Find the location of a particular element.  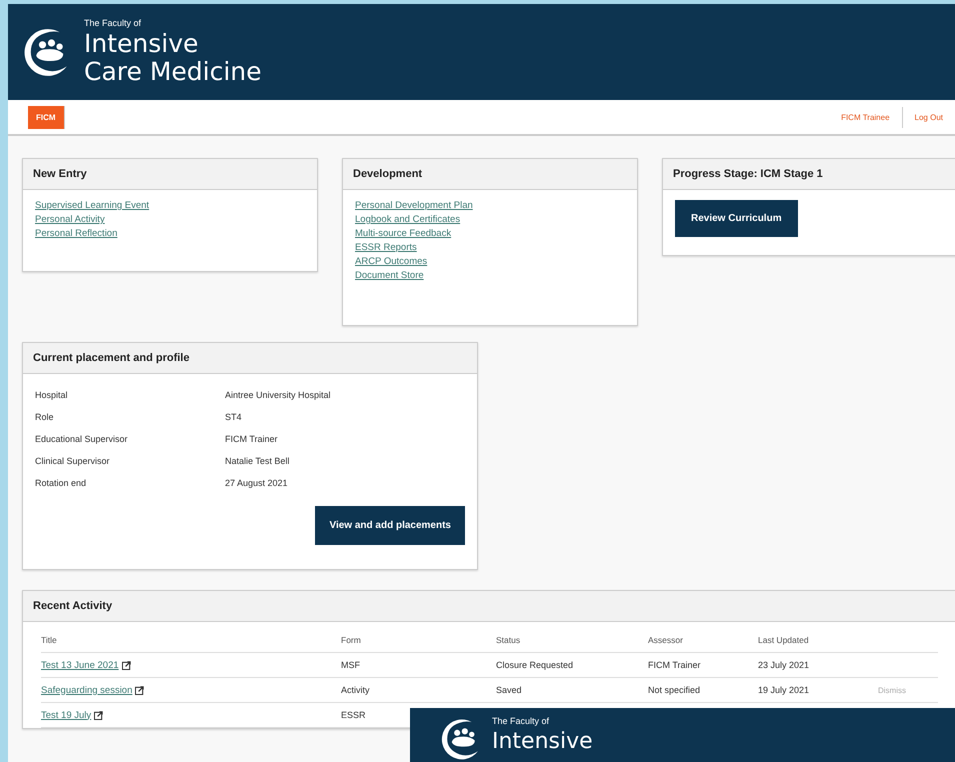

table-cell: FICM Trainer is located at coordinates (674, 665).